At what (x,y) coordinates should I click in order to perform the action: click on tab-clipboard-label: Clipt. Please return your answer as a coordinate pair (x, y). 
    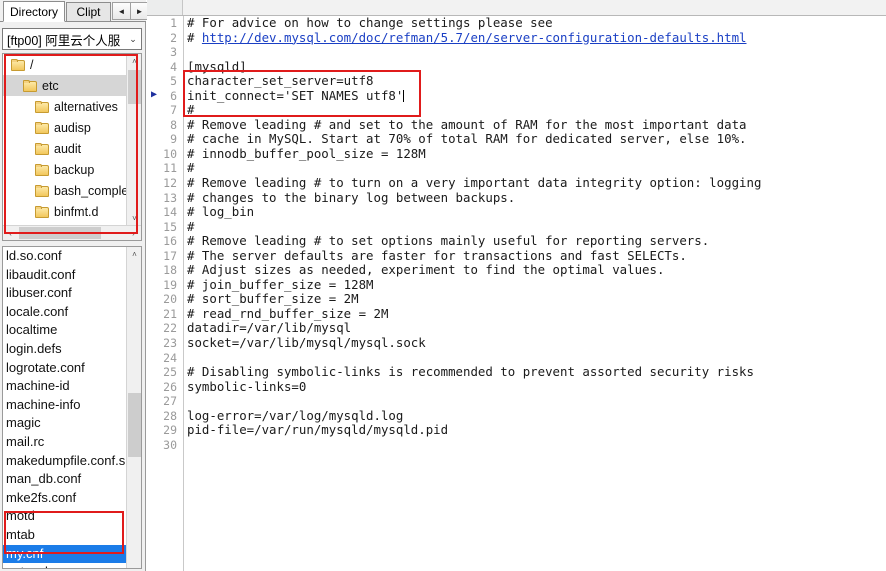
    Looking at the image, I should click on (88, 12).